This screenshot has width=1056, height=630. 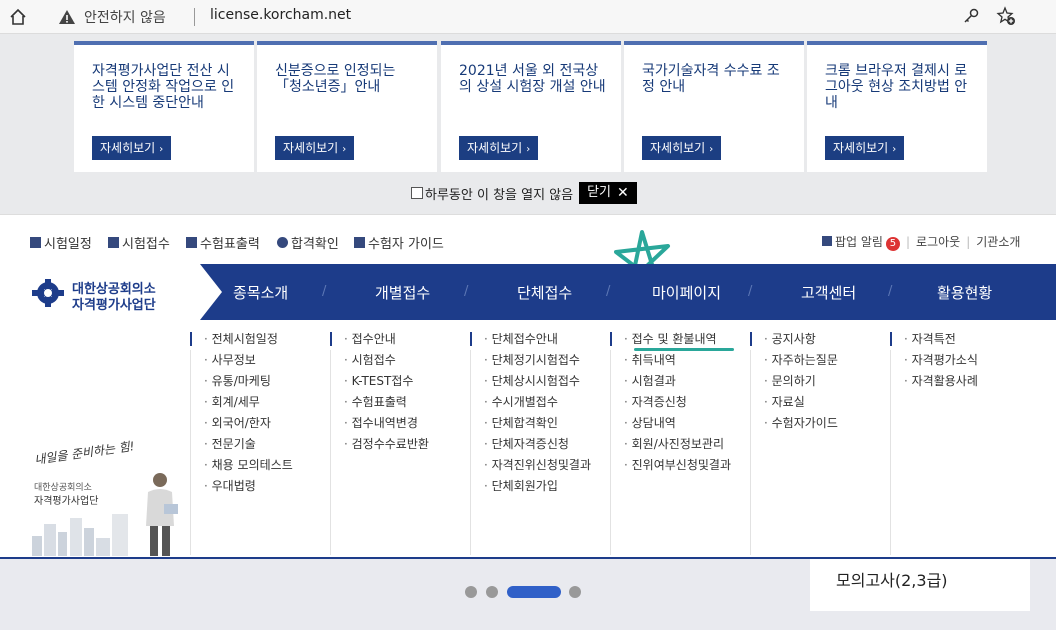 What do you see at coordinates (402, 292) in the screenshot?
I see `gnb-item-individual: 개별접수` at bounding box center [402, 292].